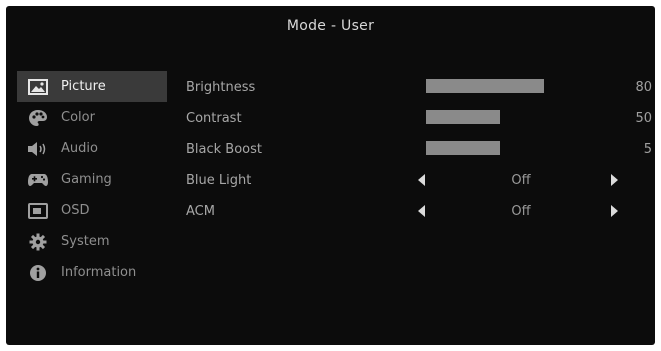 The height and width of the screenshot is (351, 661). What do you see at coordinates (420, 124) in the screenshot?
I see `contrast-row: Contrast 50` at bounding box center [420, 124].